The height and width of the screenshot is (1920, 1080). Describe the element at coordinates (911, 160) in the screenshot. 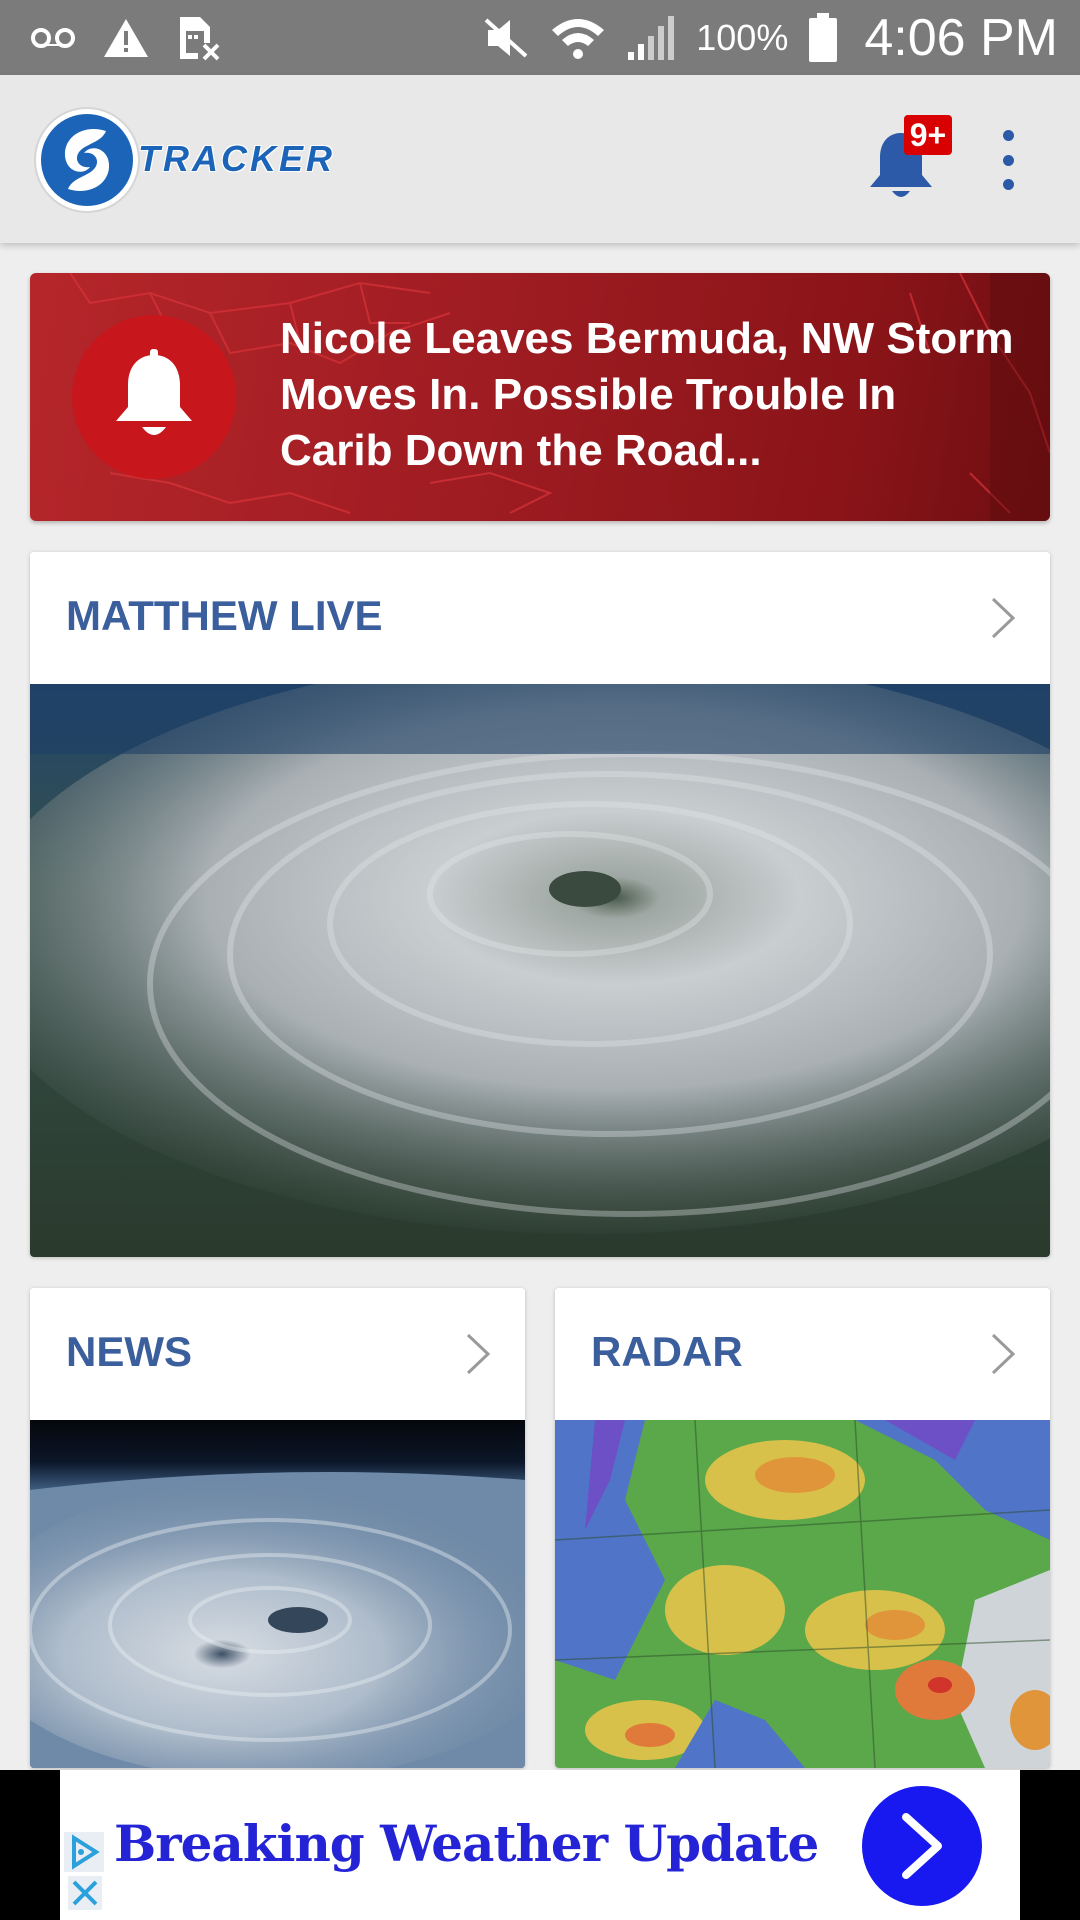

I see `notifications-button: 9+` at that location.